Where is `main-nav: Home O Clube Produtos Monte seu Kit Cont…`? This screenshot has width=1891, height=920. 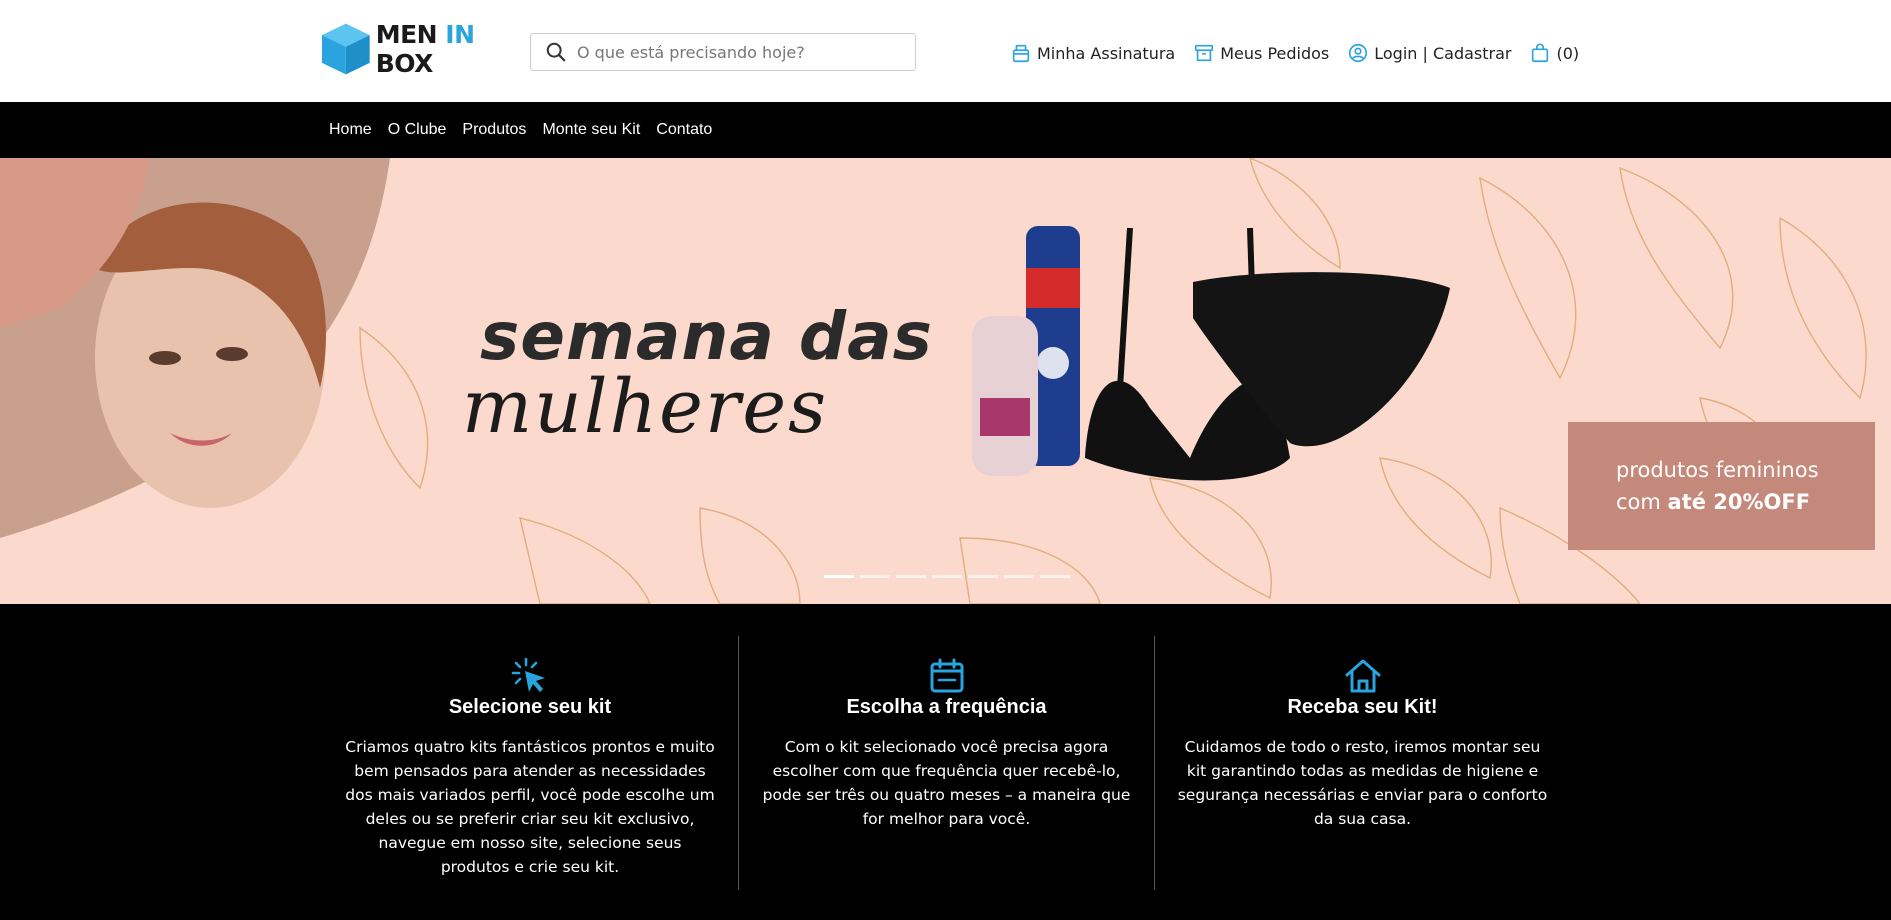 main-nav: Home O Clube Produtos Monte seu Kit Cont… is located at coordinates (945, 130).